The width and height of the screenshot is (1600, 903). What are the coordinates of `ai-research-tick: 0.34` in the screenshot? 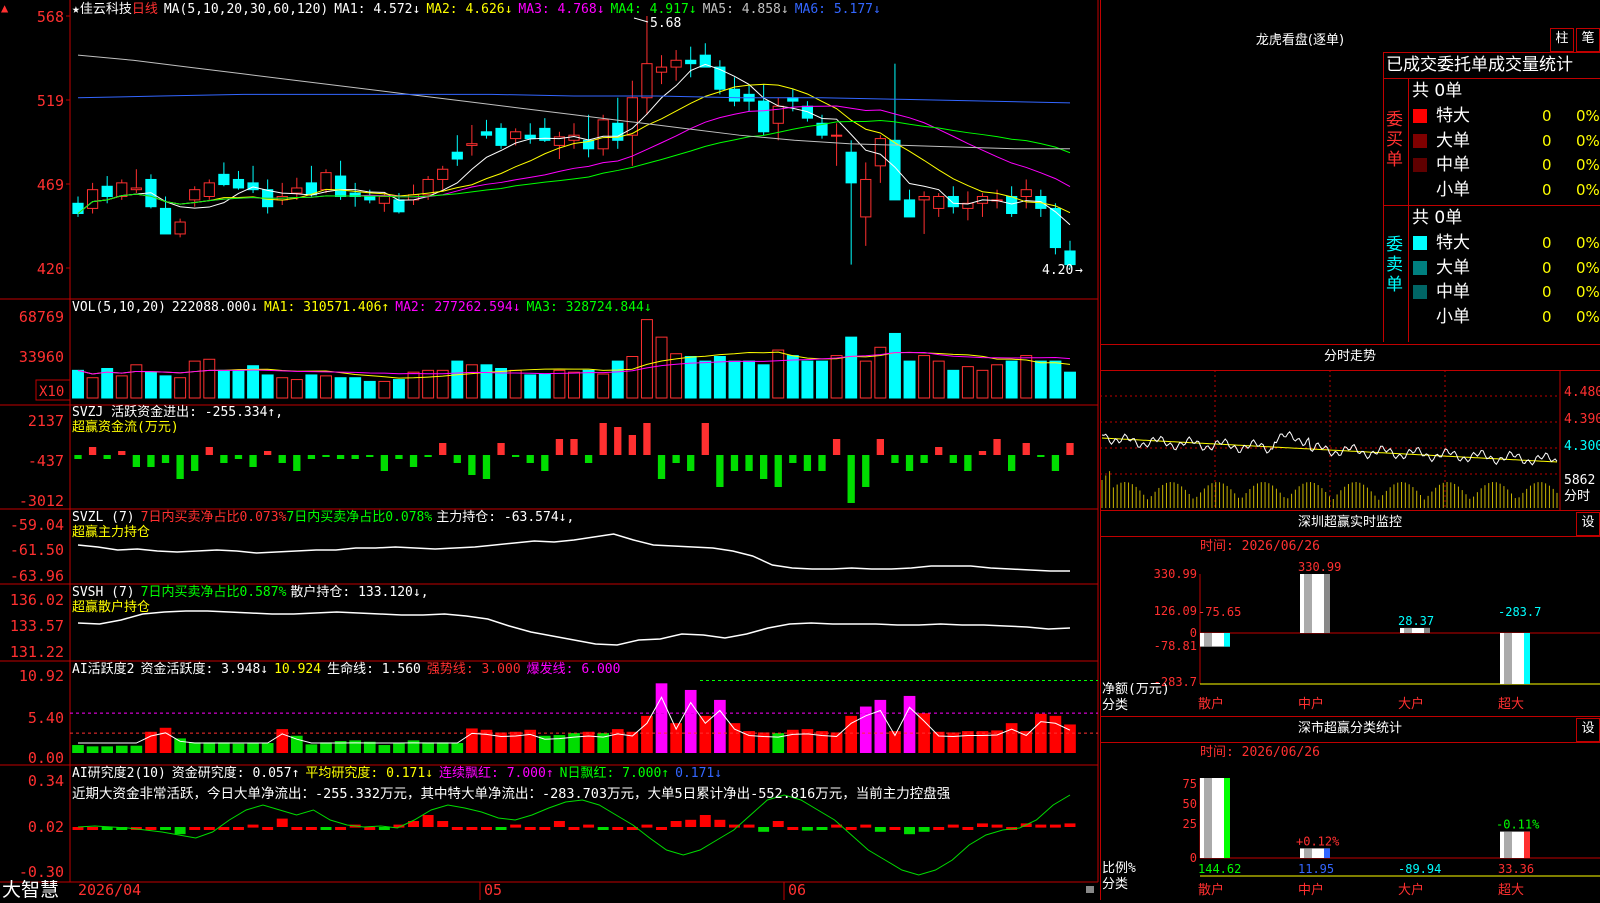 It's located at (46, 781).